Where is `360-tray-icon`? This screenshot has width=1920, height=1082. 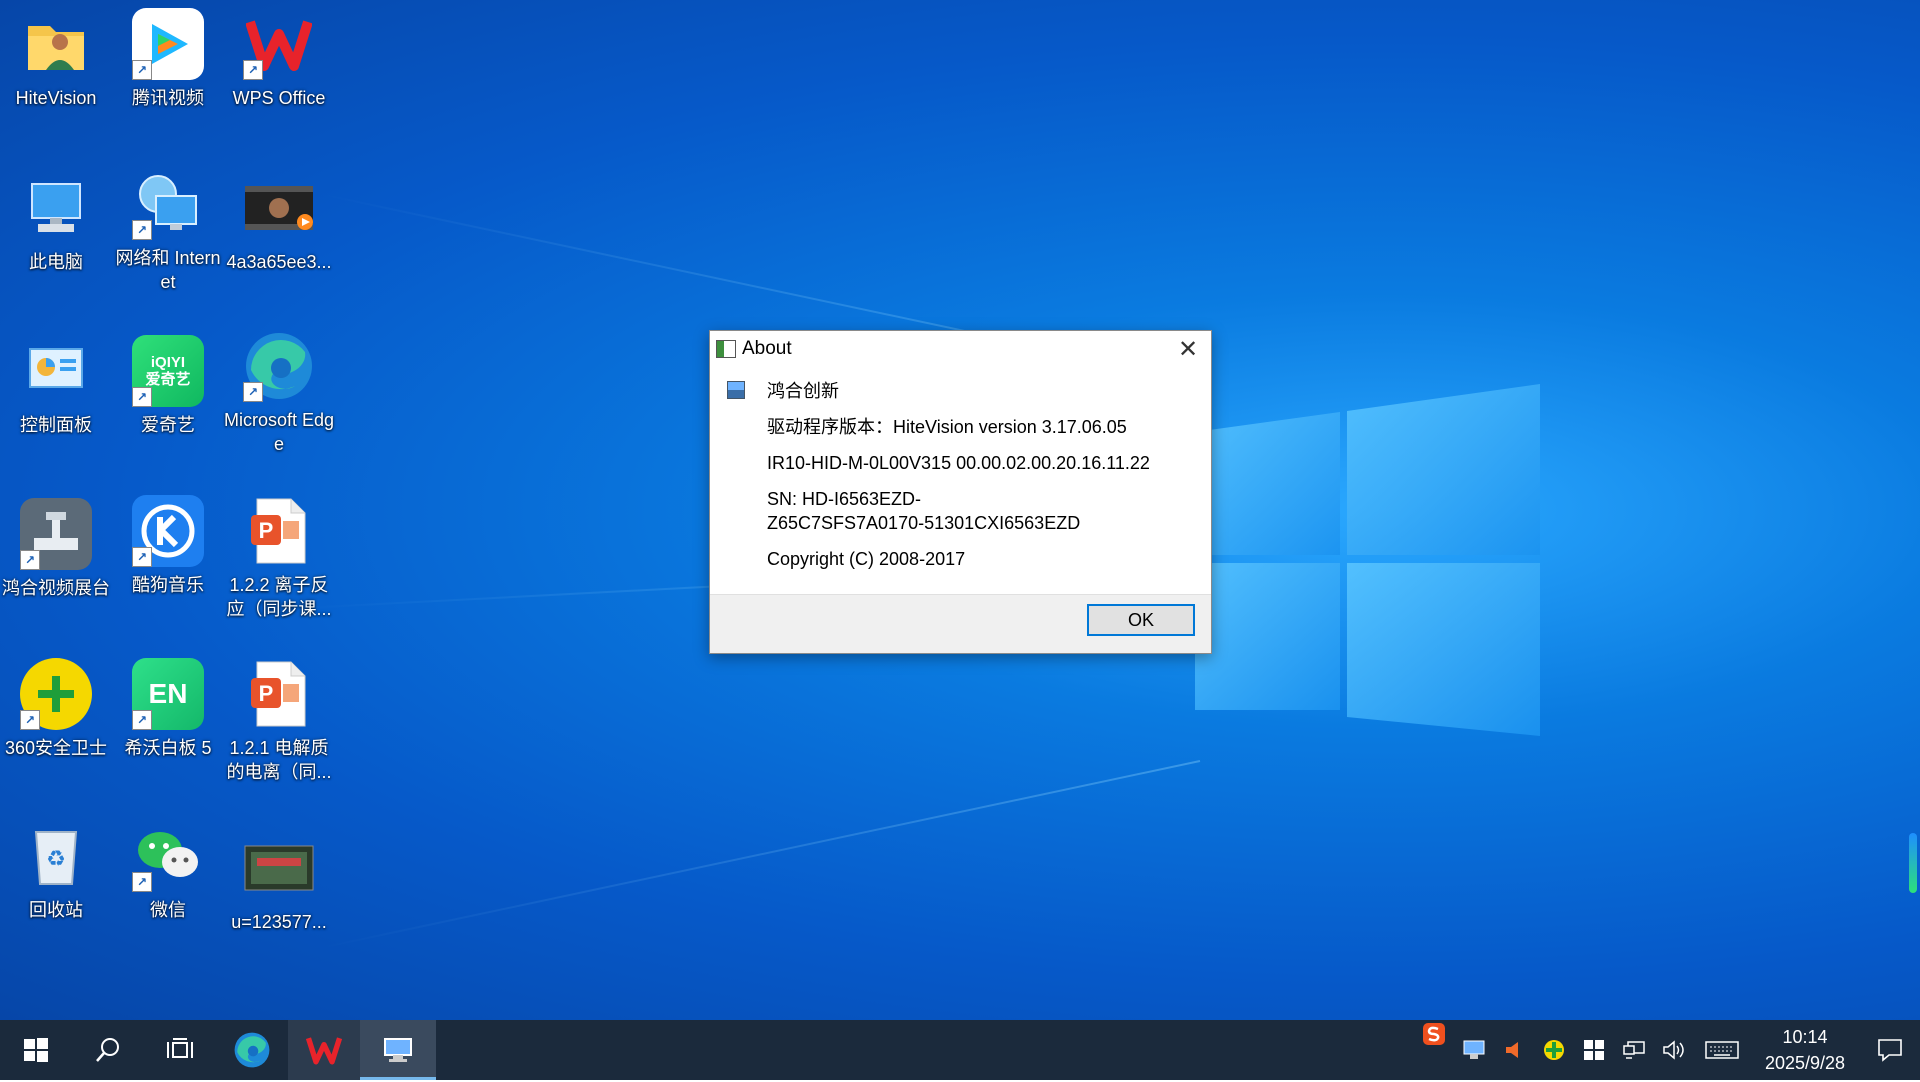 360-tray-icon is located at coordinates (1554, 1050).